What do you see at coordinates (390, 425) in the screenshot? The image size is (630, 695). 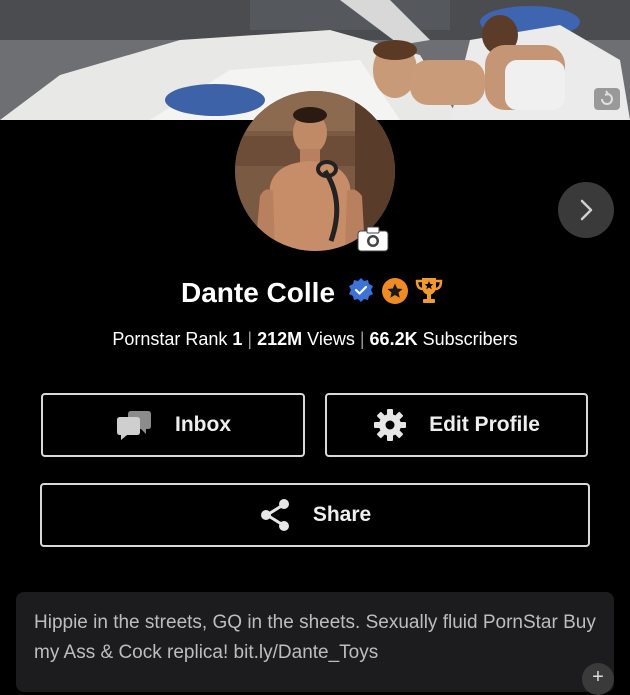 I see `gear-icon` at bounding box center [390, 425].